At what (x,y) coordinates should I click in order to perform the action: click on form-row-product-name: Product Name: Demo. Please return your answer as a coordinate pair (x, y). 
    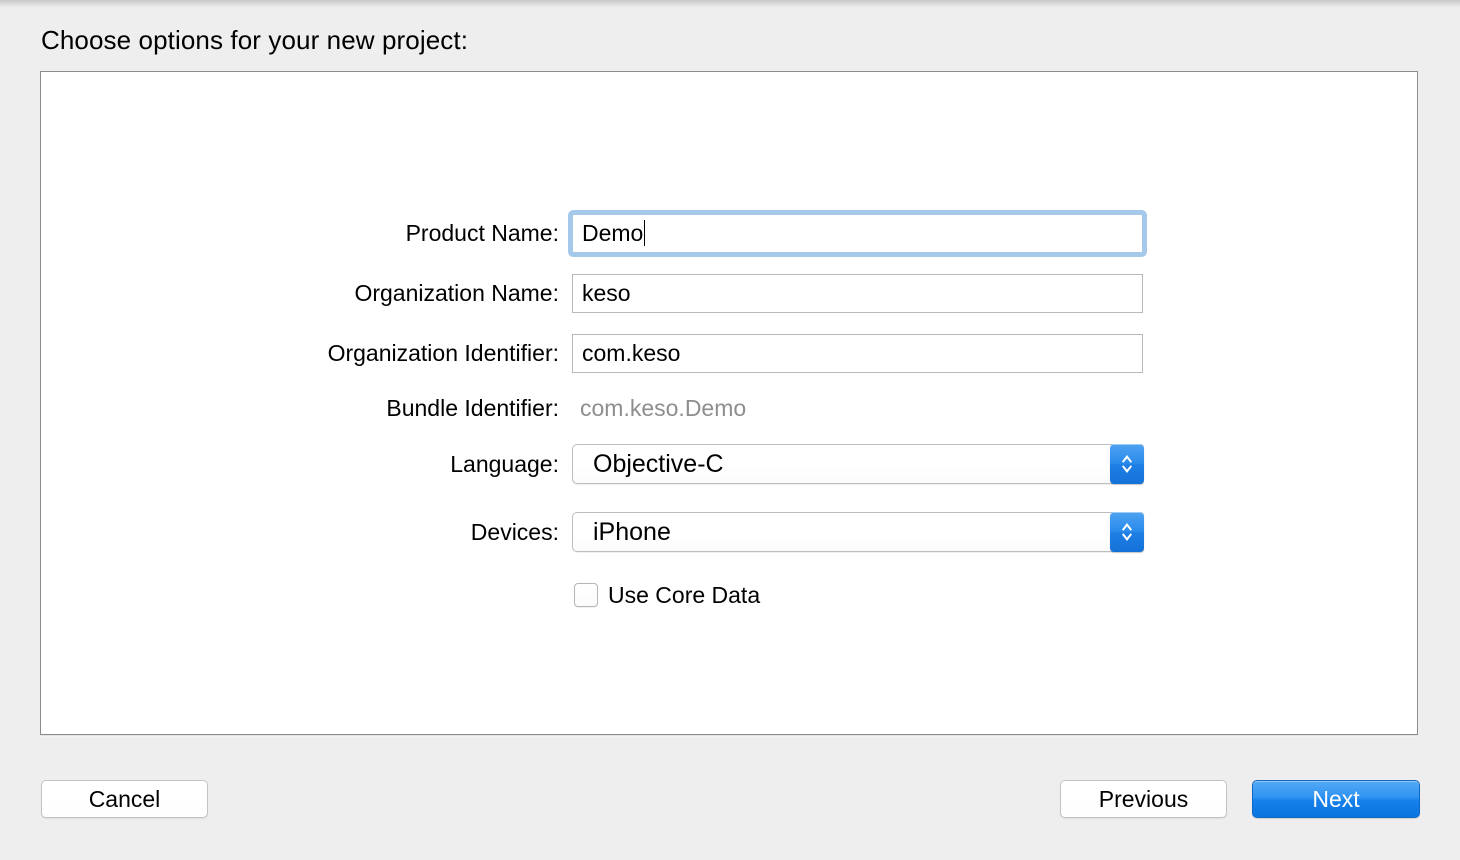
    Looking at the image, I should click on (730, 233).